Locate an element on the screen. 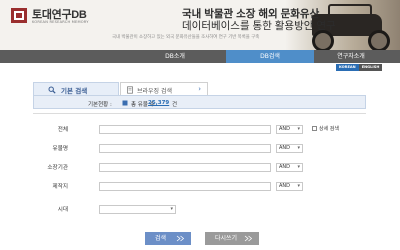 This screenshot has height=250, width=400. era-select: ▾ is located at coordinates (137, 209).